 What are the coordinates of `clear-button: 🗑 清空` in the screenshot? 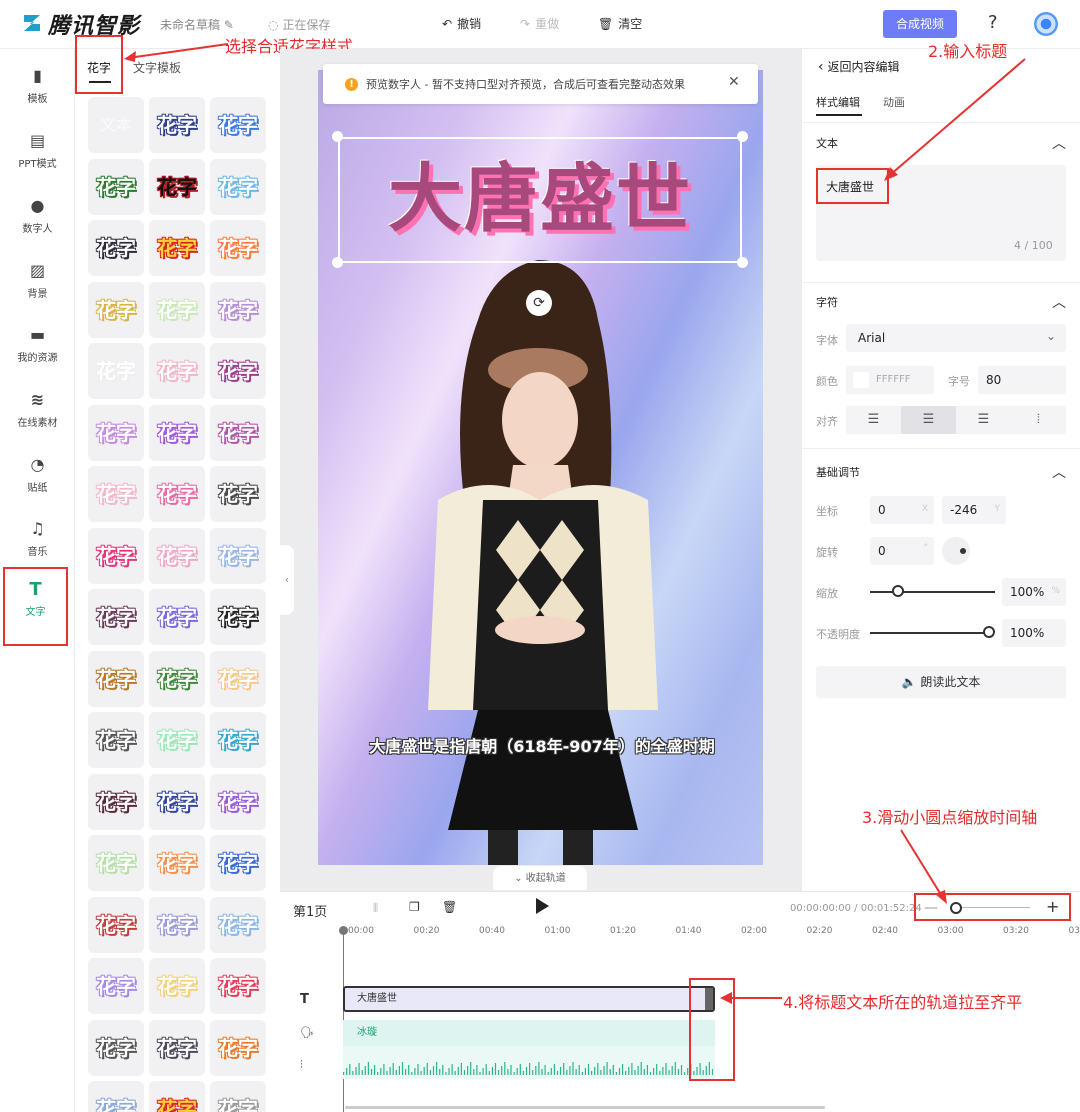 It's located at (620, 23).